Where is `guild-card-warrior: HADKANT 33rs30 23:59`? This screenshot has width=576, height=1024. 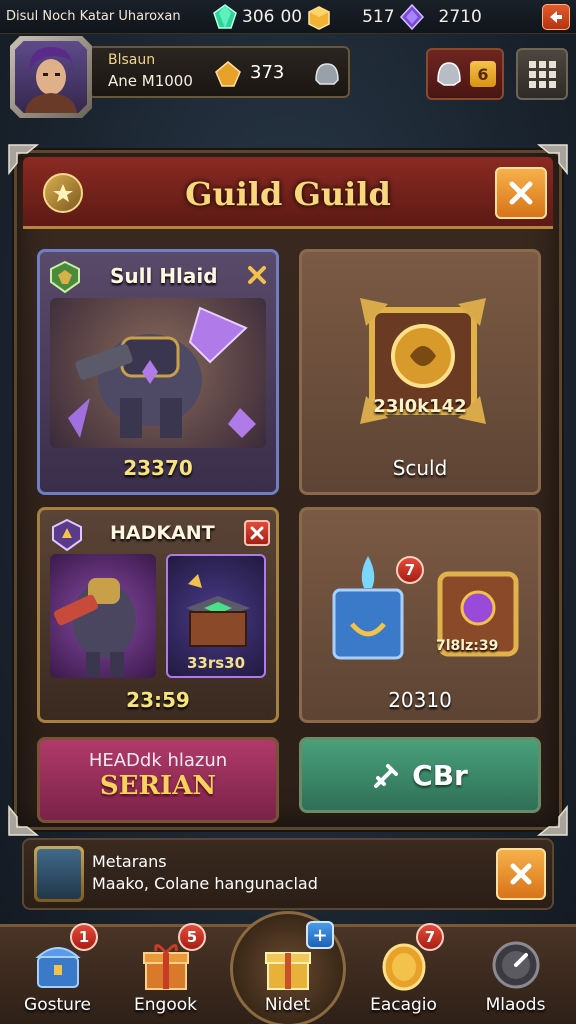
guild-card-warrior: HADKANT 33rs30 23:59 is located at coordinates (158, 615).